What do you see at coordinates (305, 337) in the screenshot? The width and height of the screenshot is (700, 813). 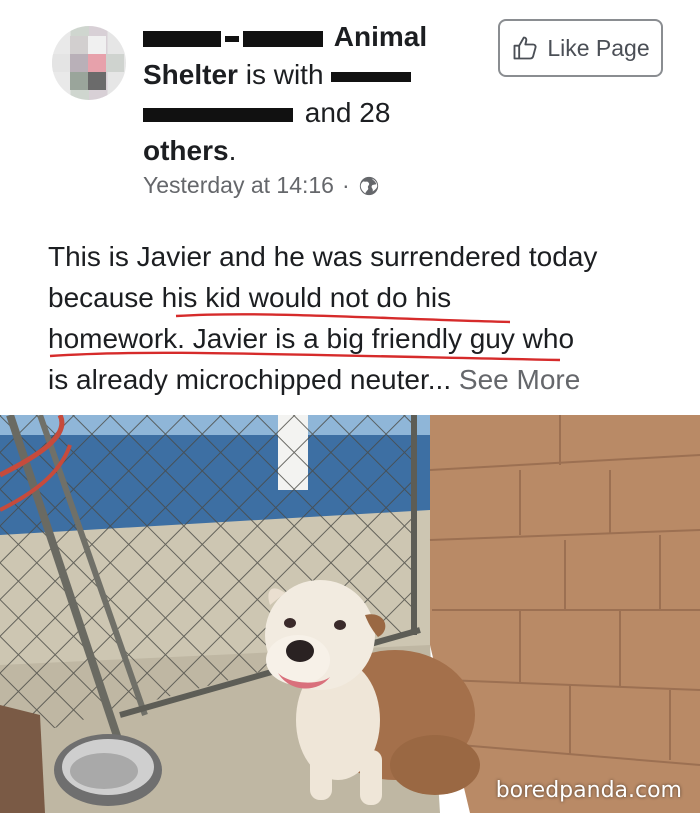 I see `red-underline-annotation` at bounding box center [305, 337].